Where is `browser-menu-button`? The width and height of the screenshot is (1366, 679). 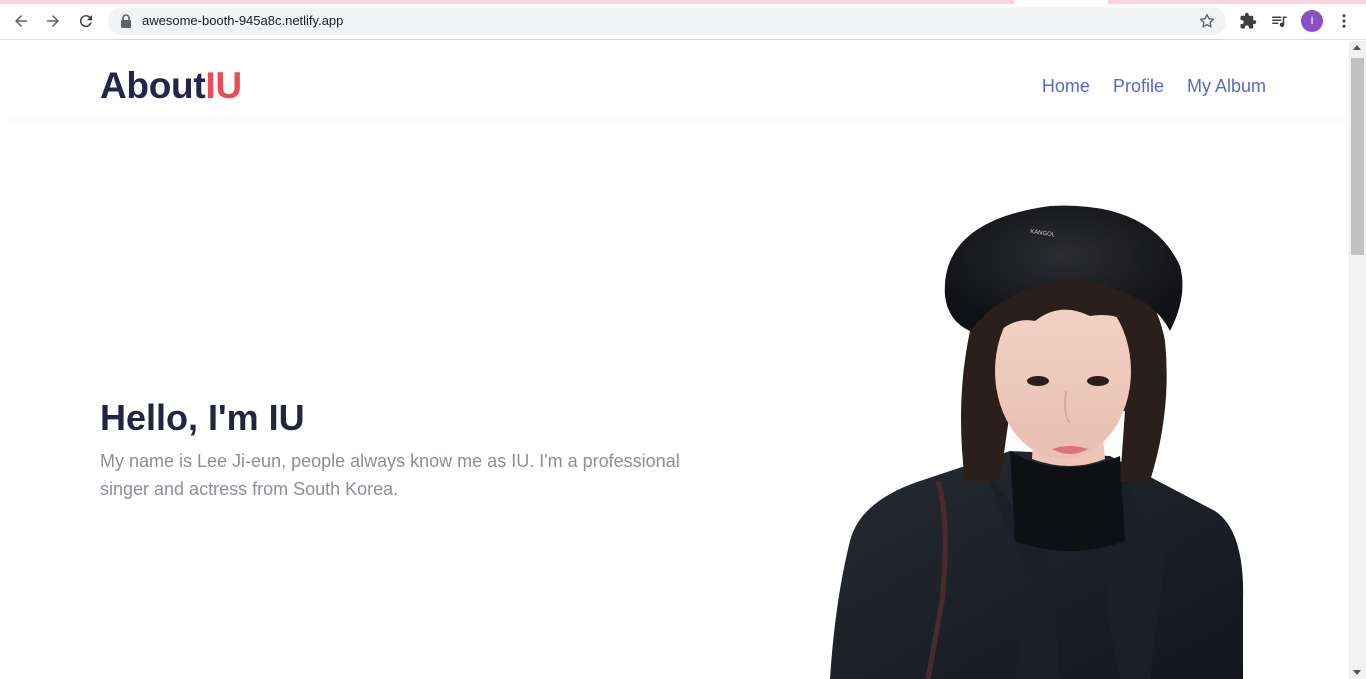 browser-menu-button is located at coordinates (1344, 21).